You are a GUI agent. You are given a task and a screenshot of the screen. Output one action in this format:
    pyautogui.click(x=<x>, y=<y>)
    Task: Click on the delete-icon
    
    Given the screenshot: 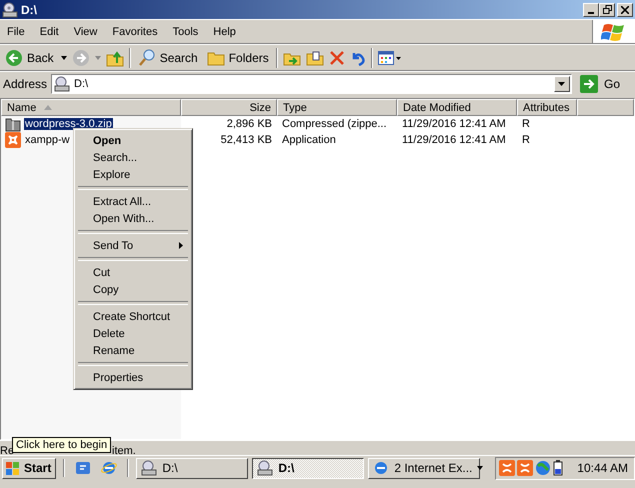 What is the action you would take?
    pyautogui.click(x=336, y=58)
    